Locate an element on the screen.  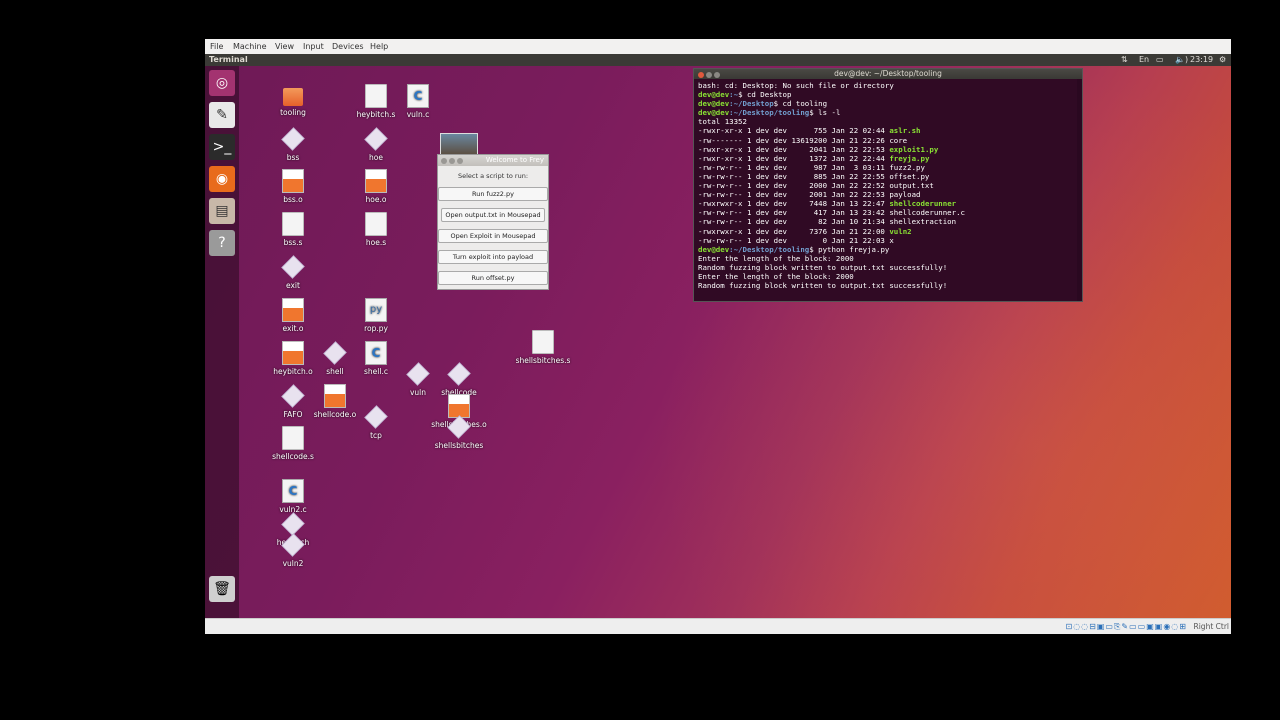
desktop-icon-label: vuln is located at coordinates (418, 392).